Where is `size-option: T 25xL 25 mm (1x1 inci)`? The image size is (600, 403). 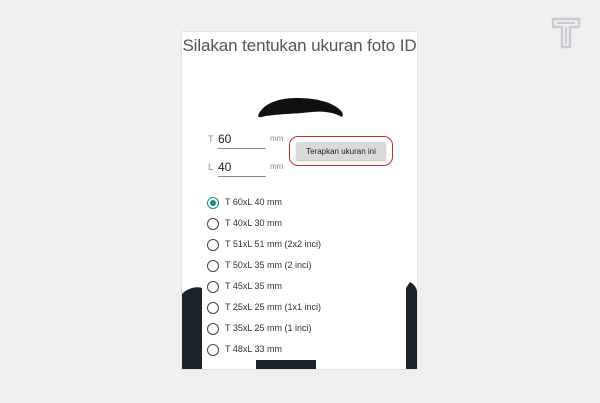
size-option: T 25xL 25 mm (1x1 inci) is located at coordinates (307, 311).